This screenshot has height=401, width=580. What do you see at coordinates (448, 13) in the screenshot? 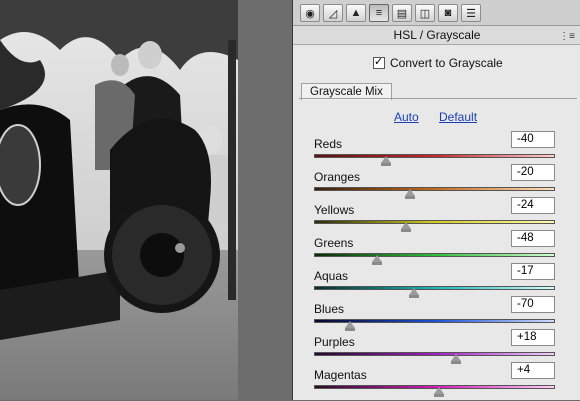
I see `camera-calibration-icon: ◙` at bounding box center [448, 13].